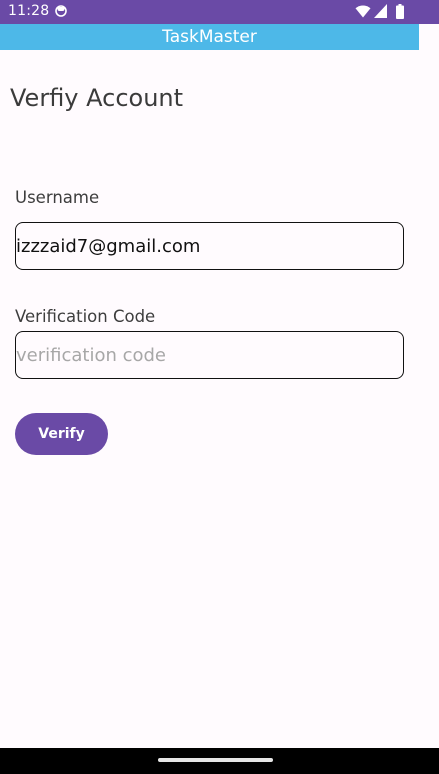  Describe the element at coordinates (363, 11) in the screenshot. I see `wifi-icon` at that location.